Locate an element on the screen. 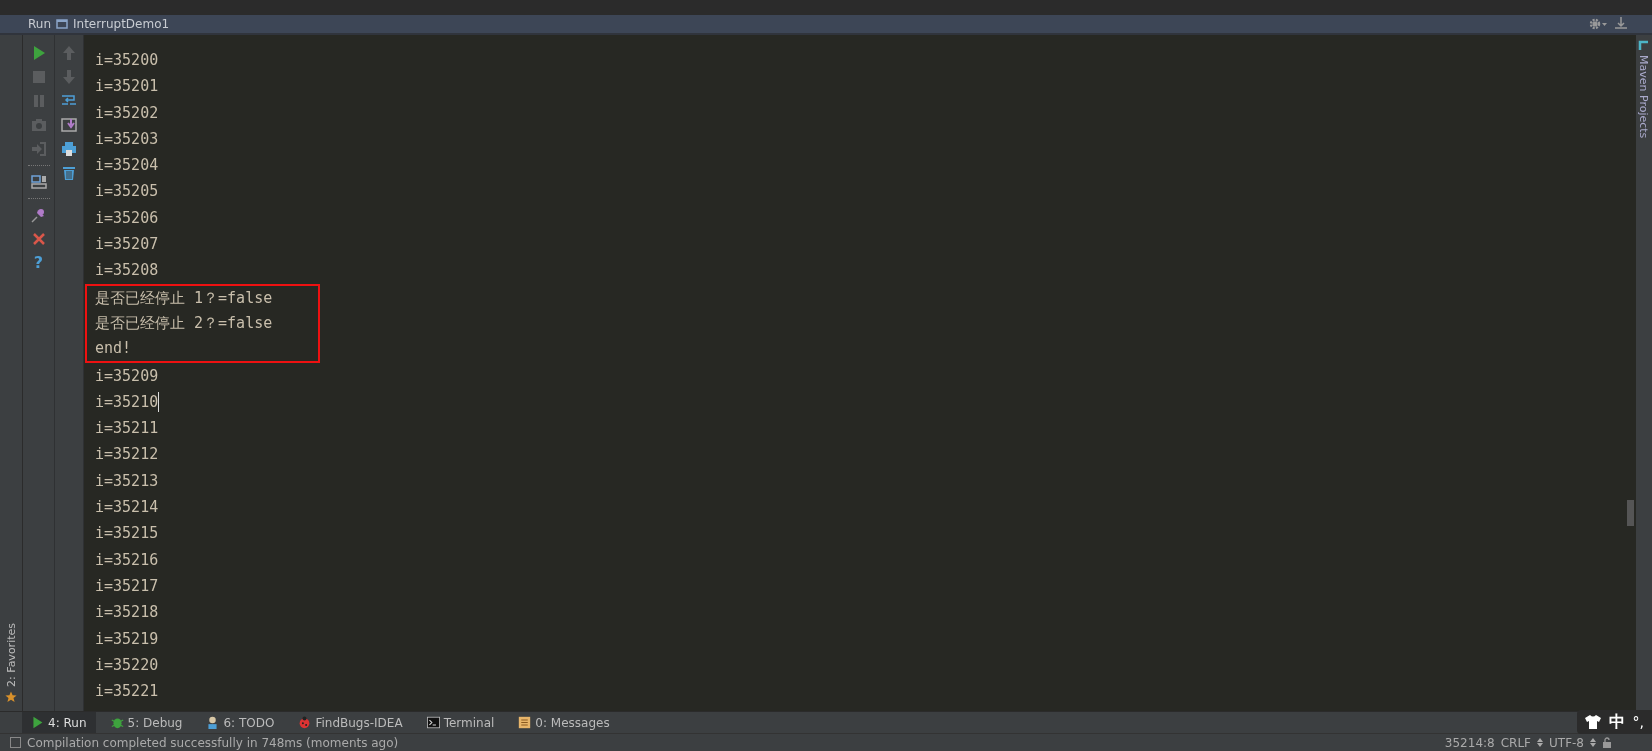 The height and width of the screenshot is (751, 1652). console-line: 是否已经停止 2？=false is located at coordinates (202, 323).